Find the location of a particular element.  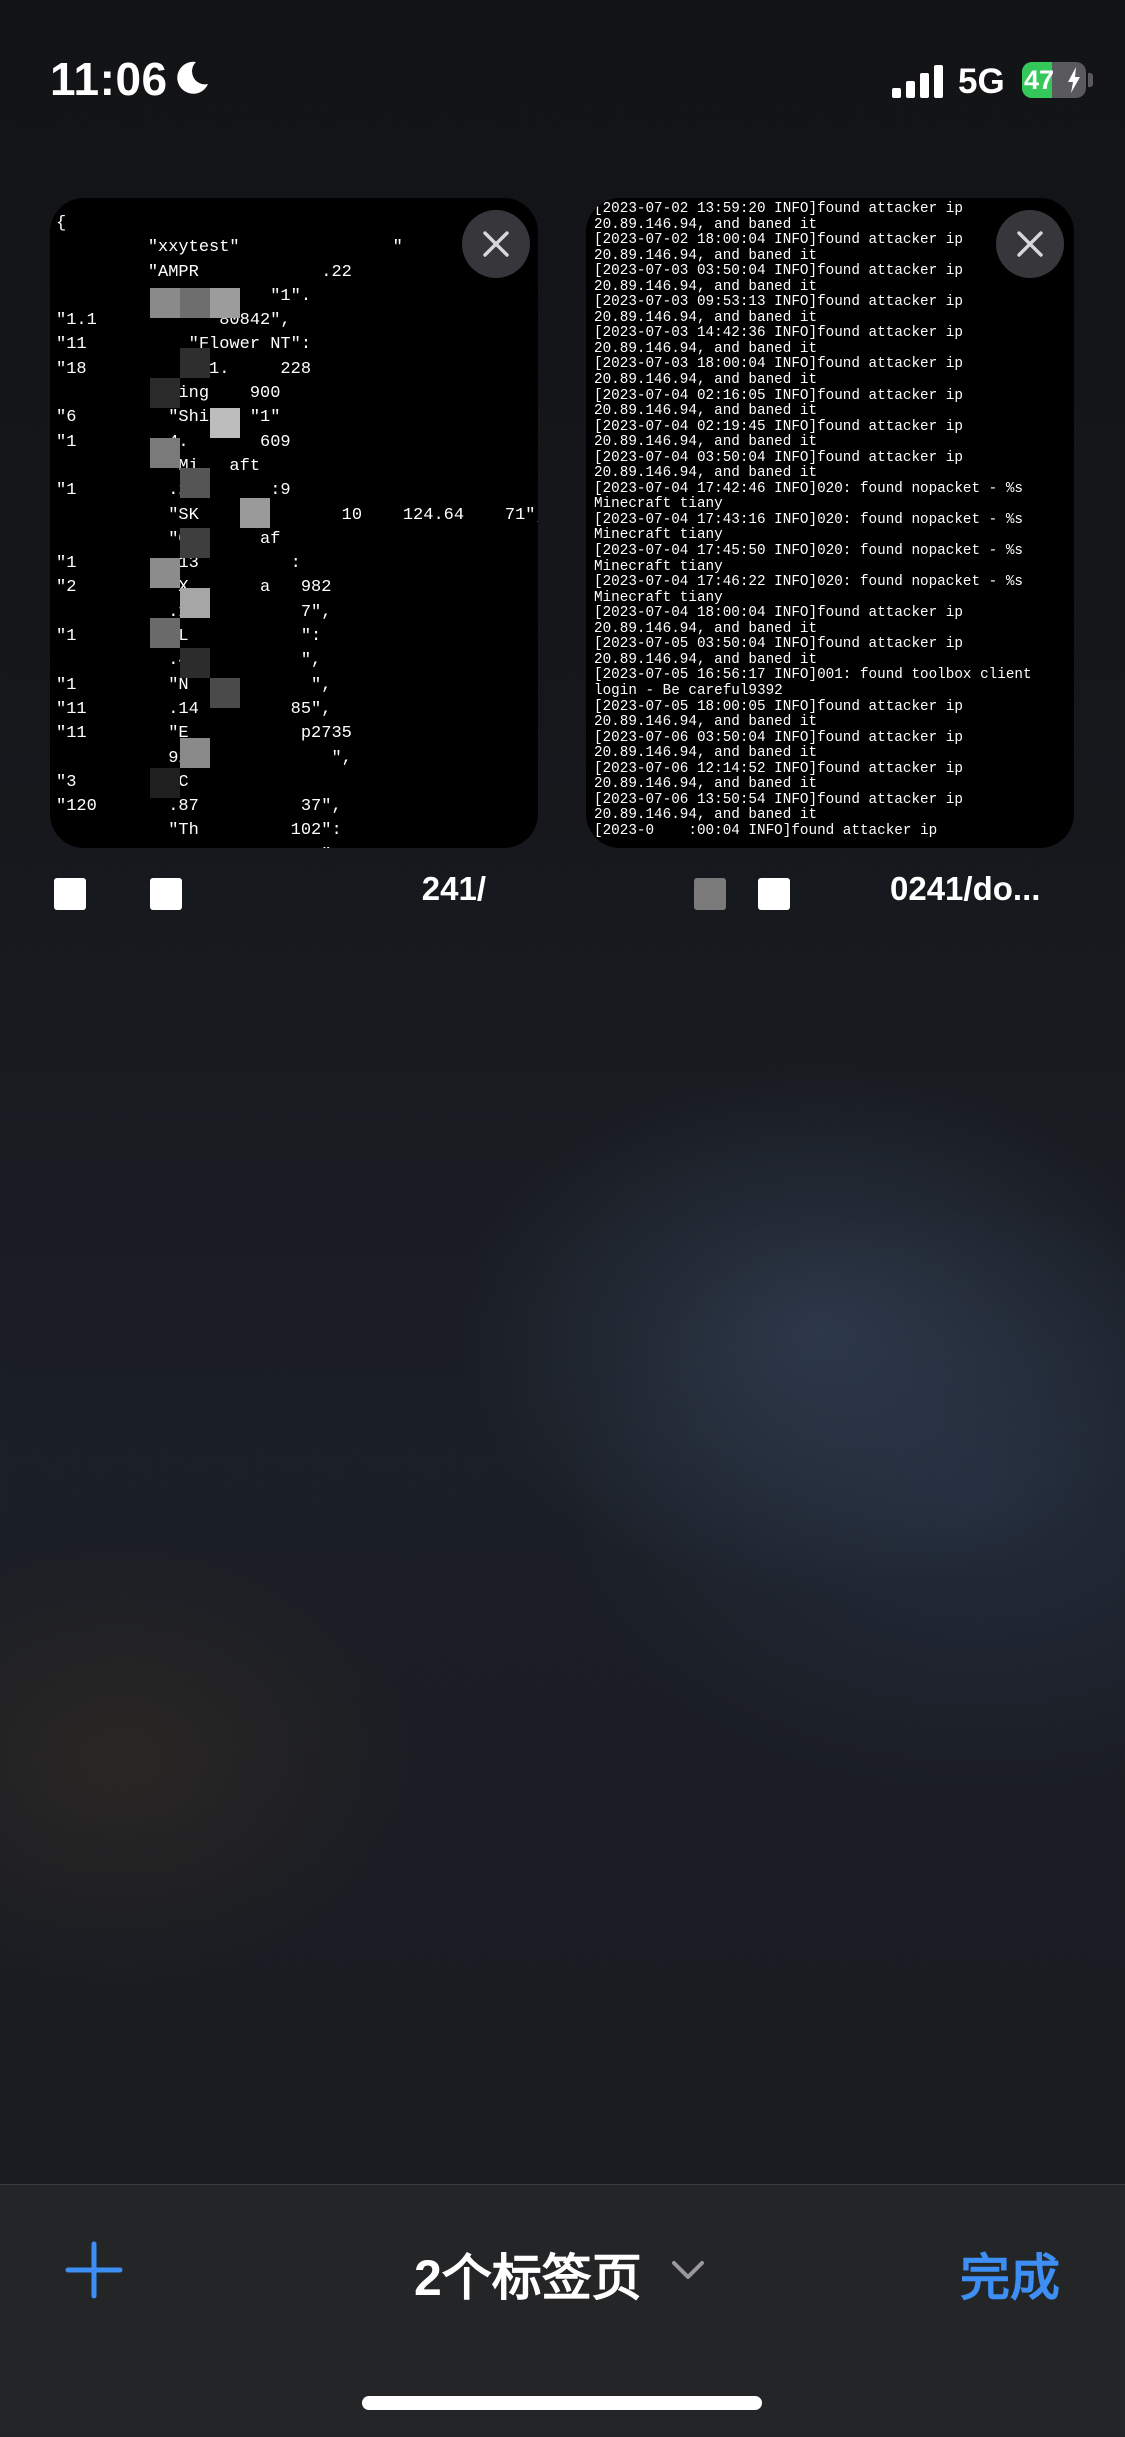

close-tab-1-button is located at coordinates (496, 244).